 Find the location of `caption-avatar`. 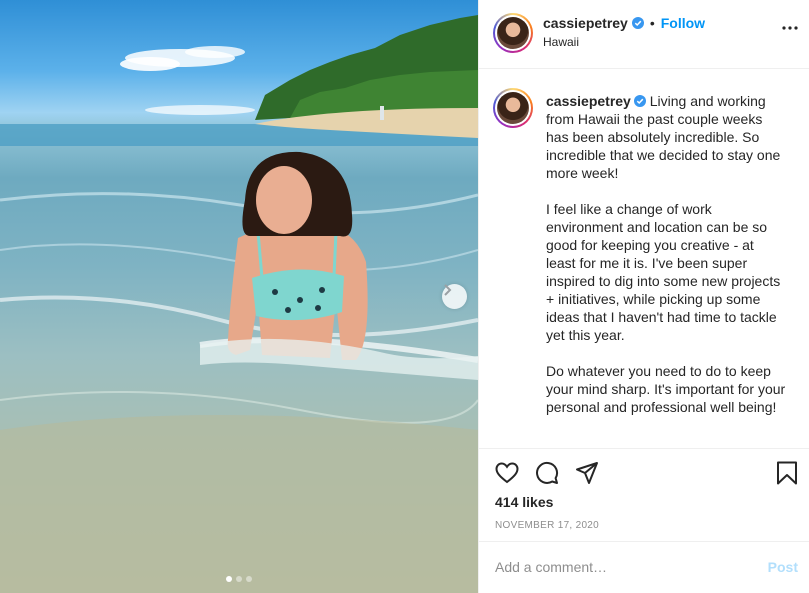

caption-avatar is located at coordinates (513, 108).